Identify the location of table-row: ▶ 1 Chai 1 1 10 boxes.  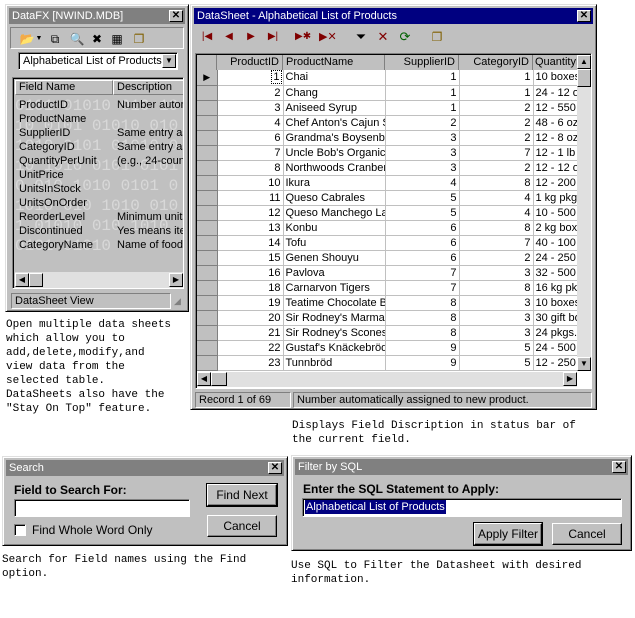
(387, 78).